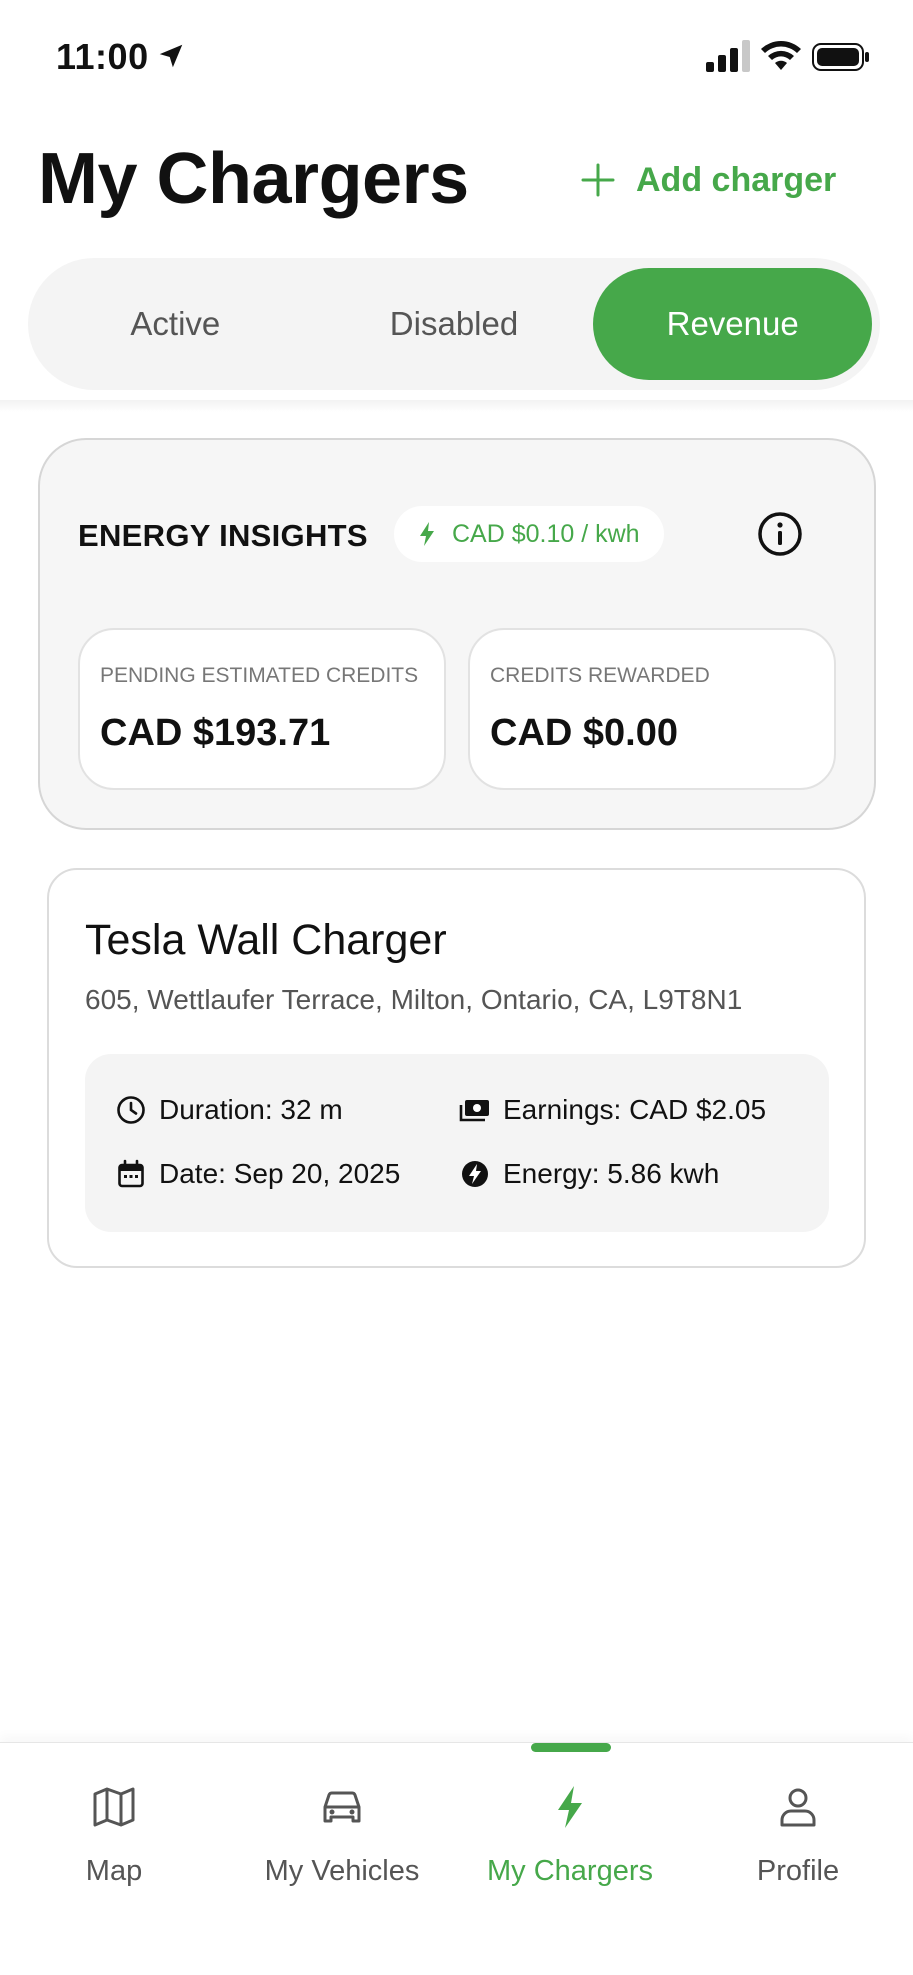 The width and height of the screenshot is (913, 1975). Describe the element at coordinates (475, 1174) in the screenshot. I see `energy-bolt-icon` at that location.